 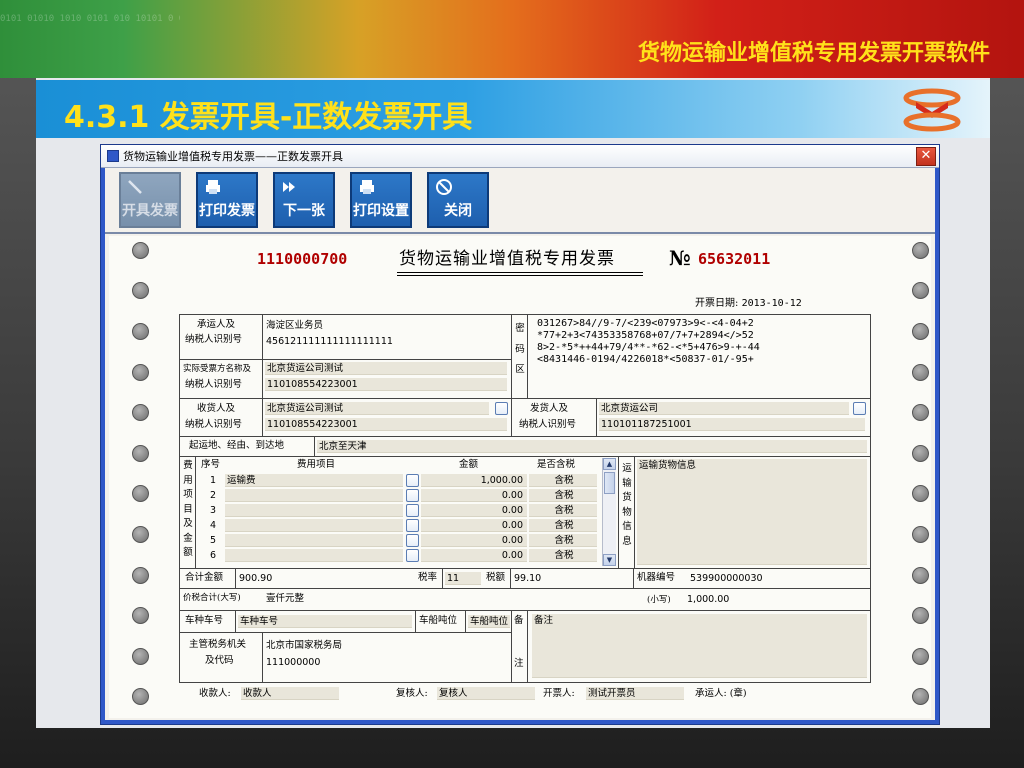 What do you see at coordinates (188, 523) in the screenshot?
I see `fees-label-char: 及` at bounding box center [188, 523].